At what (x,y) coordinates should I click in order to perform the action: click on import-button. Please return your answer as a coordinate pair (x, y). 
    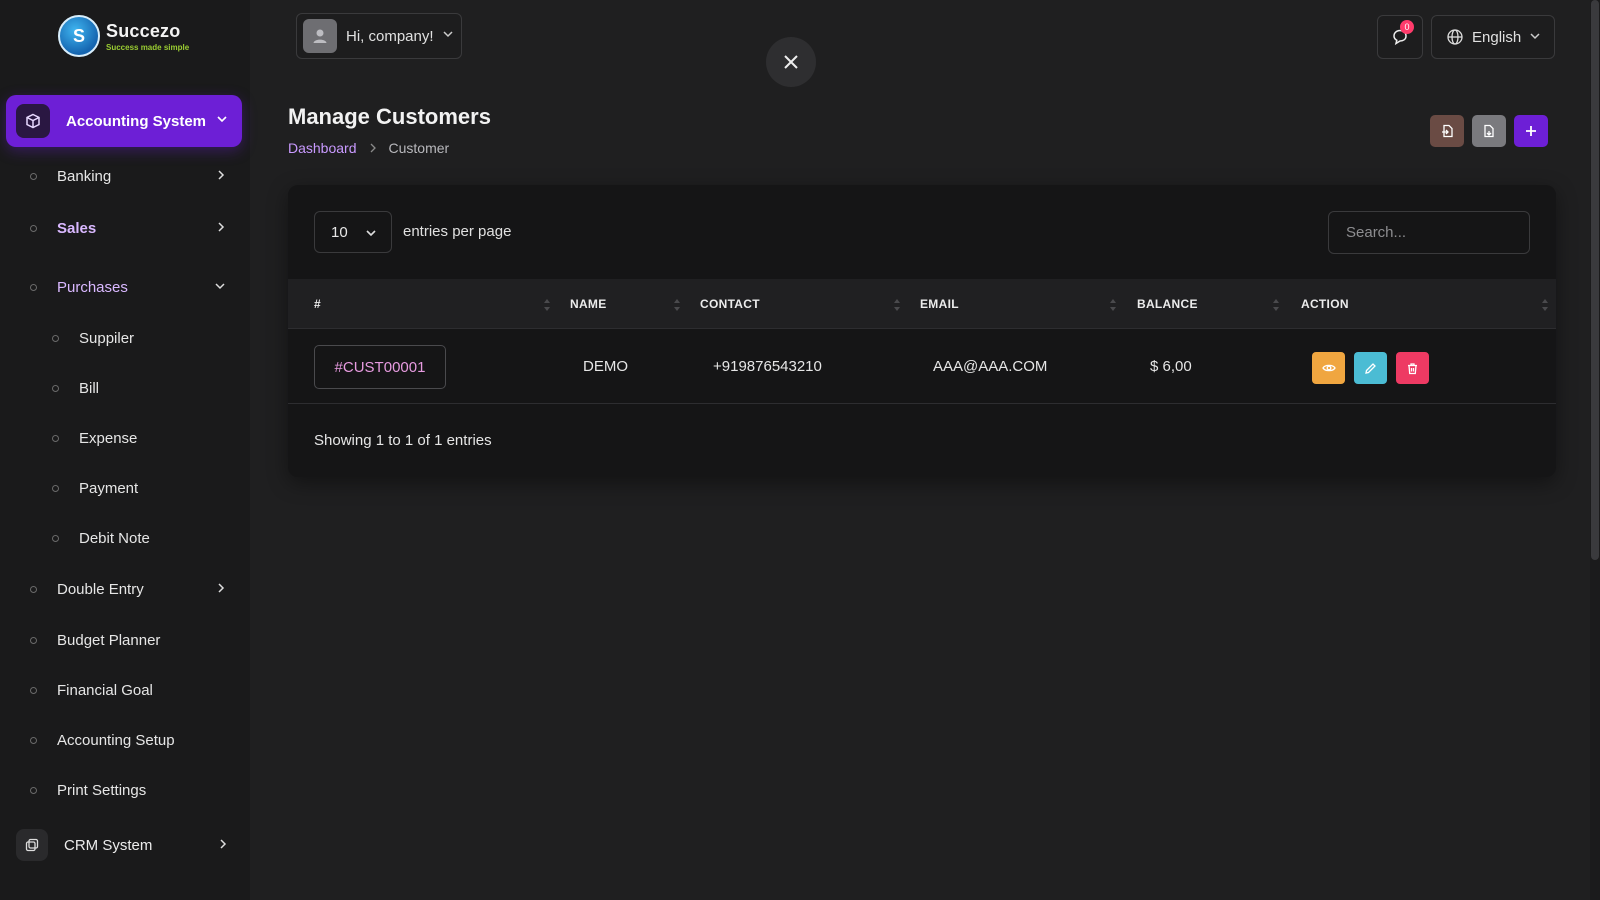
    Looking at the image, I should click on (1447, 131).